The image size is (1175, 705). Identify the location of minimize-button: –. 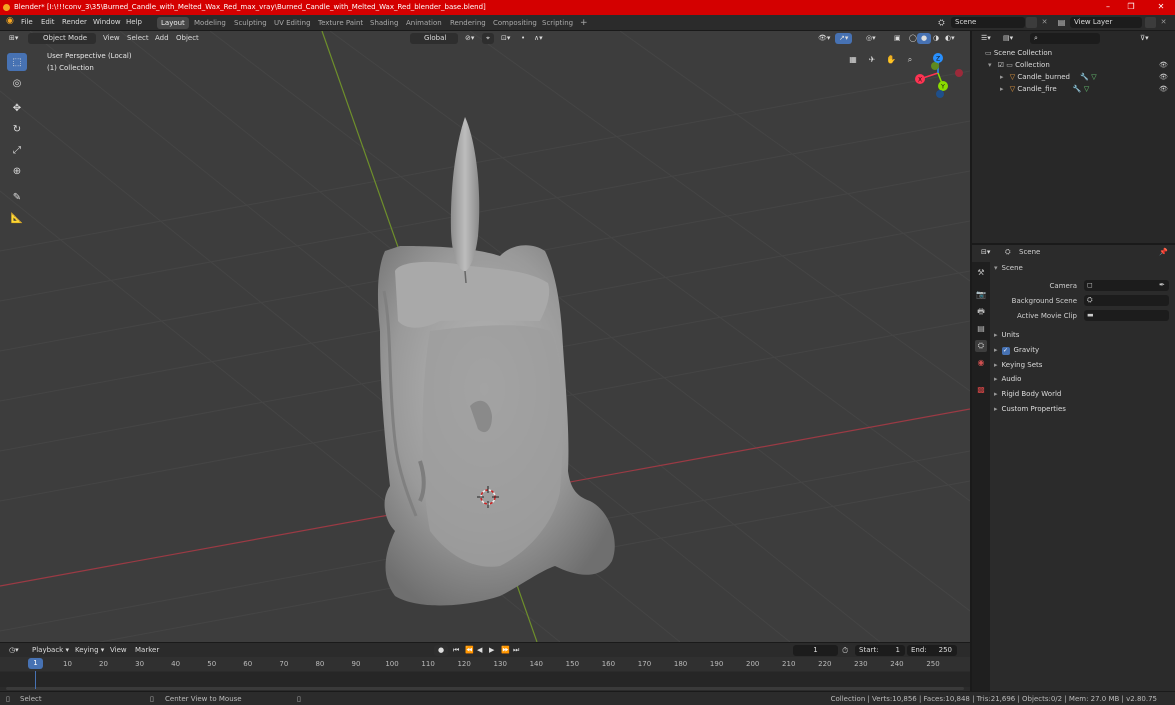
(1108, 7).